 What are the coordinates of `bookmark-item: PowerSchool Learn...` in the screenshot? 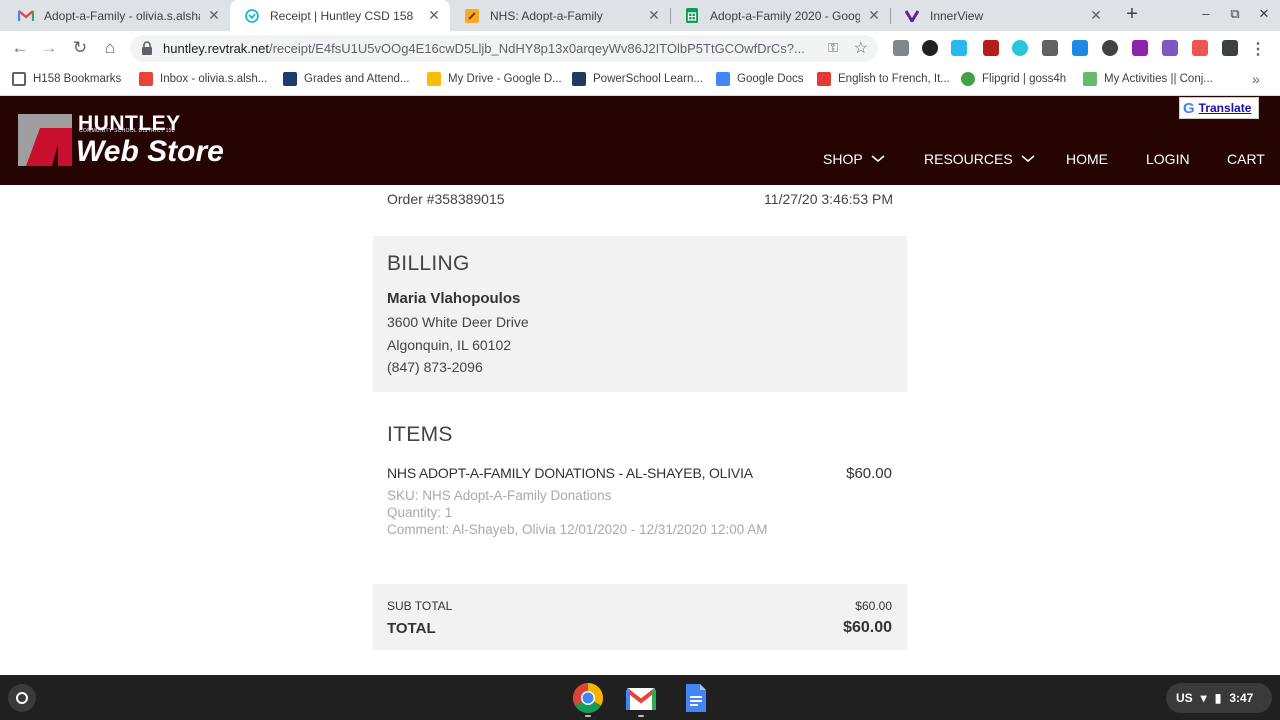 It's located at (637, 79).